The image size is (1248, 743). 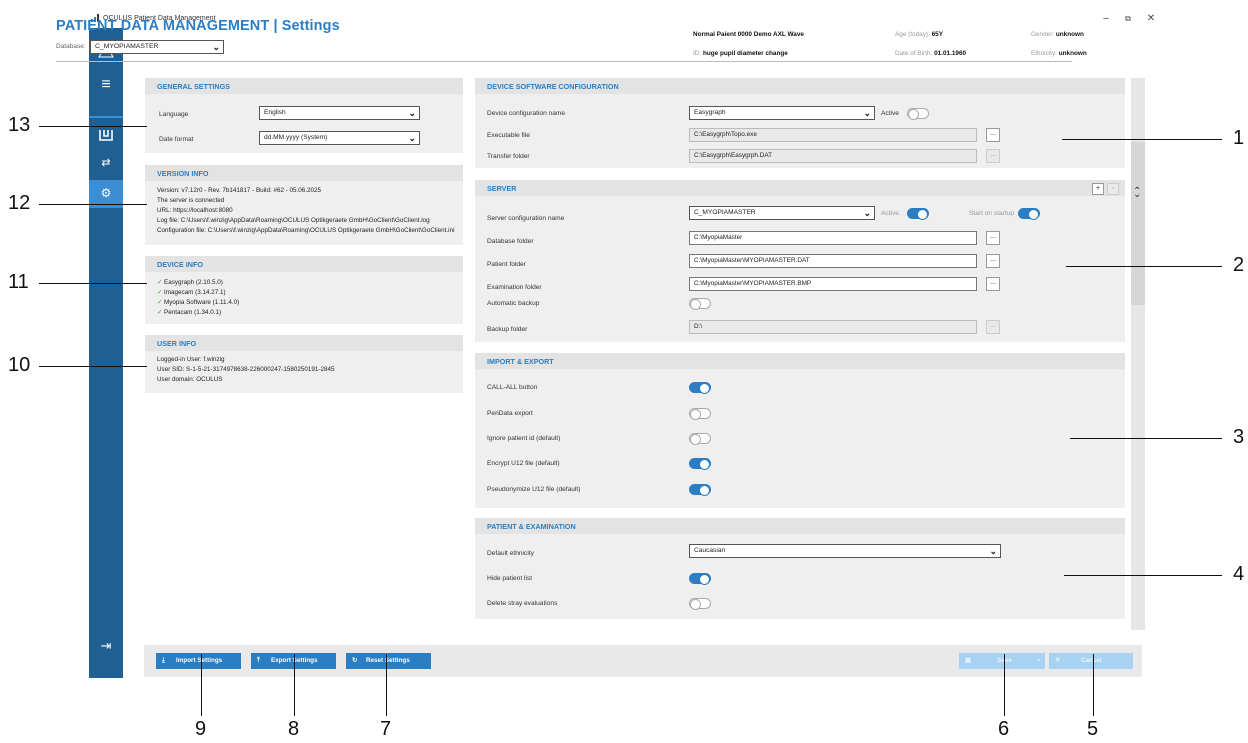 I want to click on delete-stray-toggle, so click(x=700, y=604).